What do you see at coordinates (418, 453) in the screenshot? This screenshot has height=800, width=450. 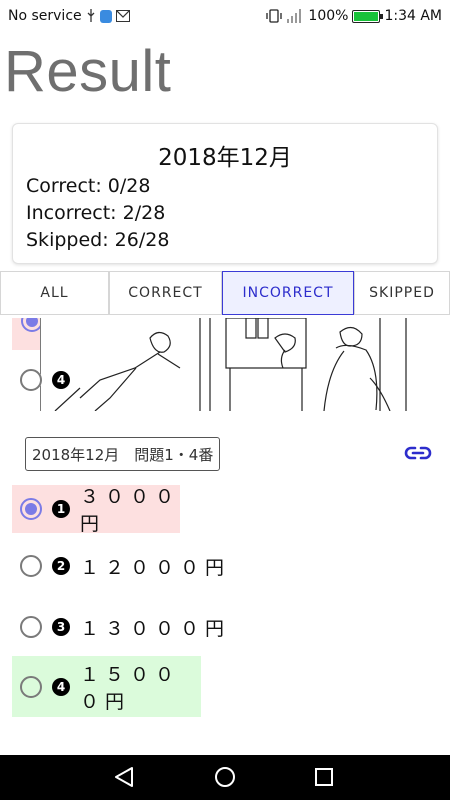 I see `link-icon` at bounding box center [418, 453].